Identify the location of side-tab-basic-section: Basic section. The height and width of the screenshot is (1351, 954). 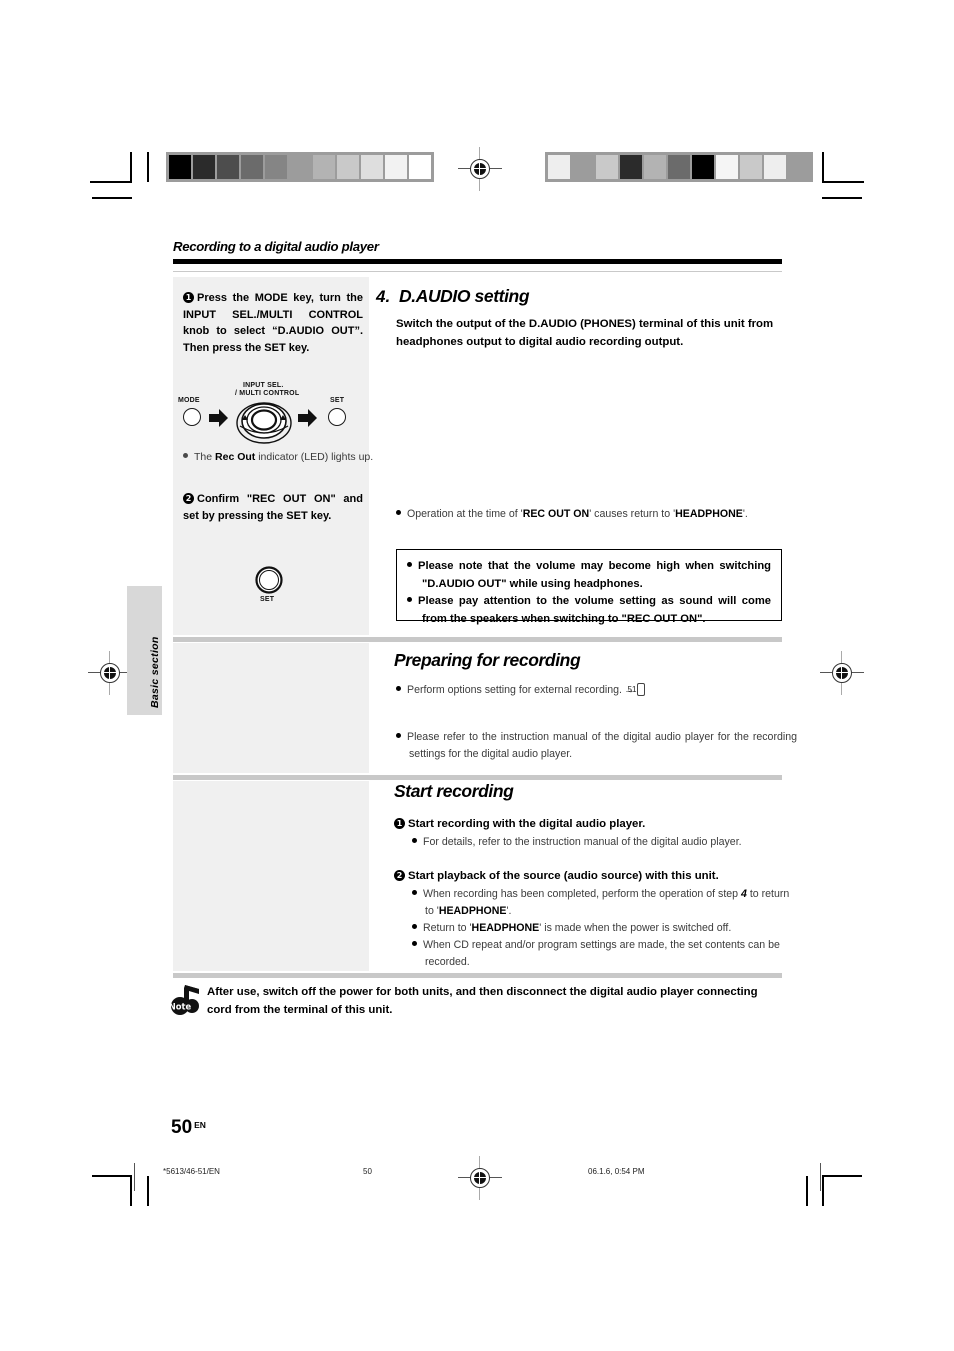
(144, 650).